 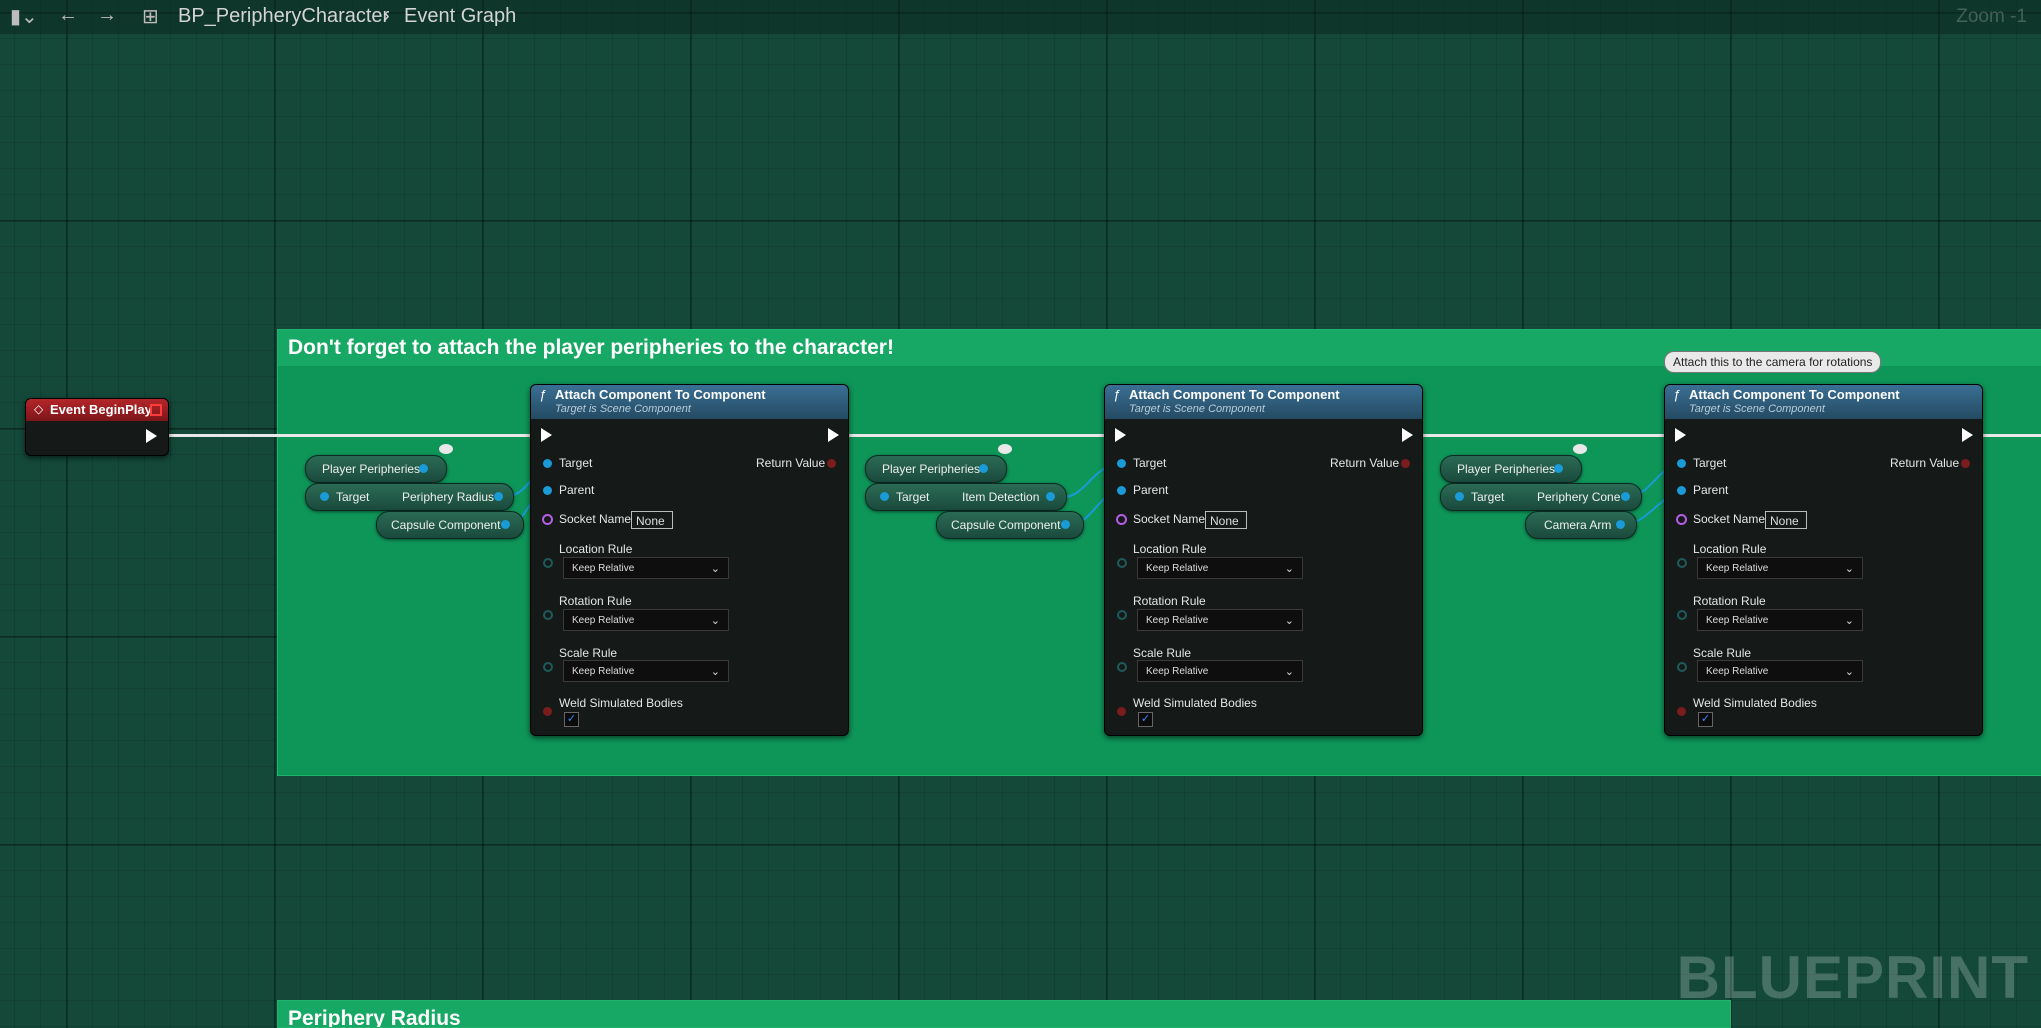 I want to click on chevron-down-icon: ⌄, so click(x=1289, y=672).